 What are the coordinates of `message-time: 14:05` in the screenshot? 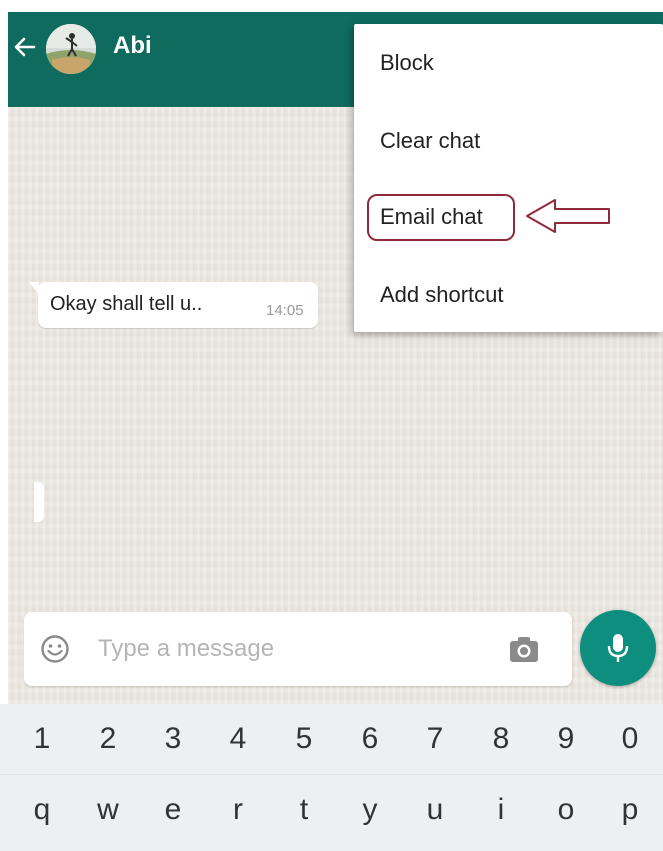 It's located at (285, 310).